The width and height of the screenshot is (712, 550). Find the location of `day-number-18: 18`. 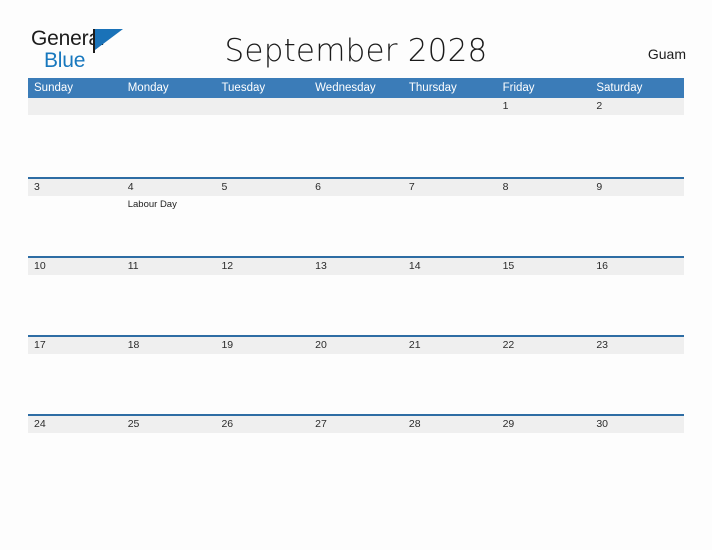

day-number-18: 18 is located at coordinates (169, 345).